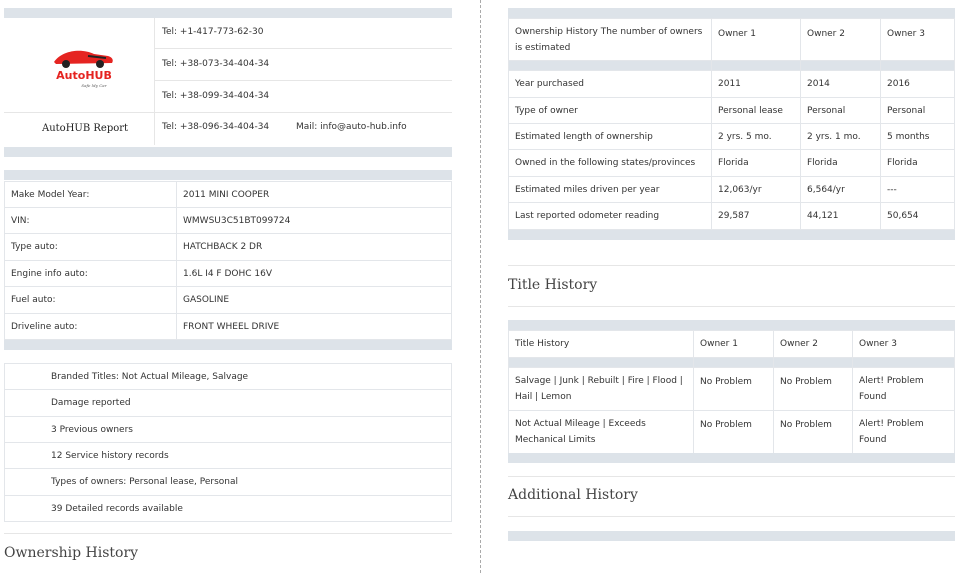 This screenshot has width=960, height=573. Describe the element at coordinates (314, 300) in the screenshot. I see `vehicle-value: GASOLINE` at that location.